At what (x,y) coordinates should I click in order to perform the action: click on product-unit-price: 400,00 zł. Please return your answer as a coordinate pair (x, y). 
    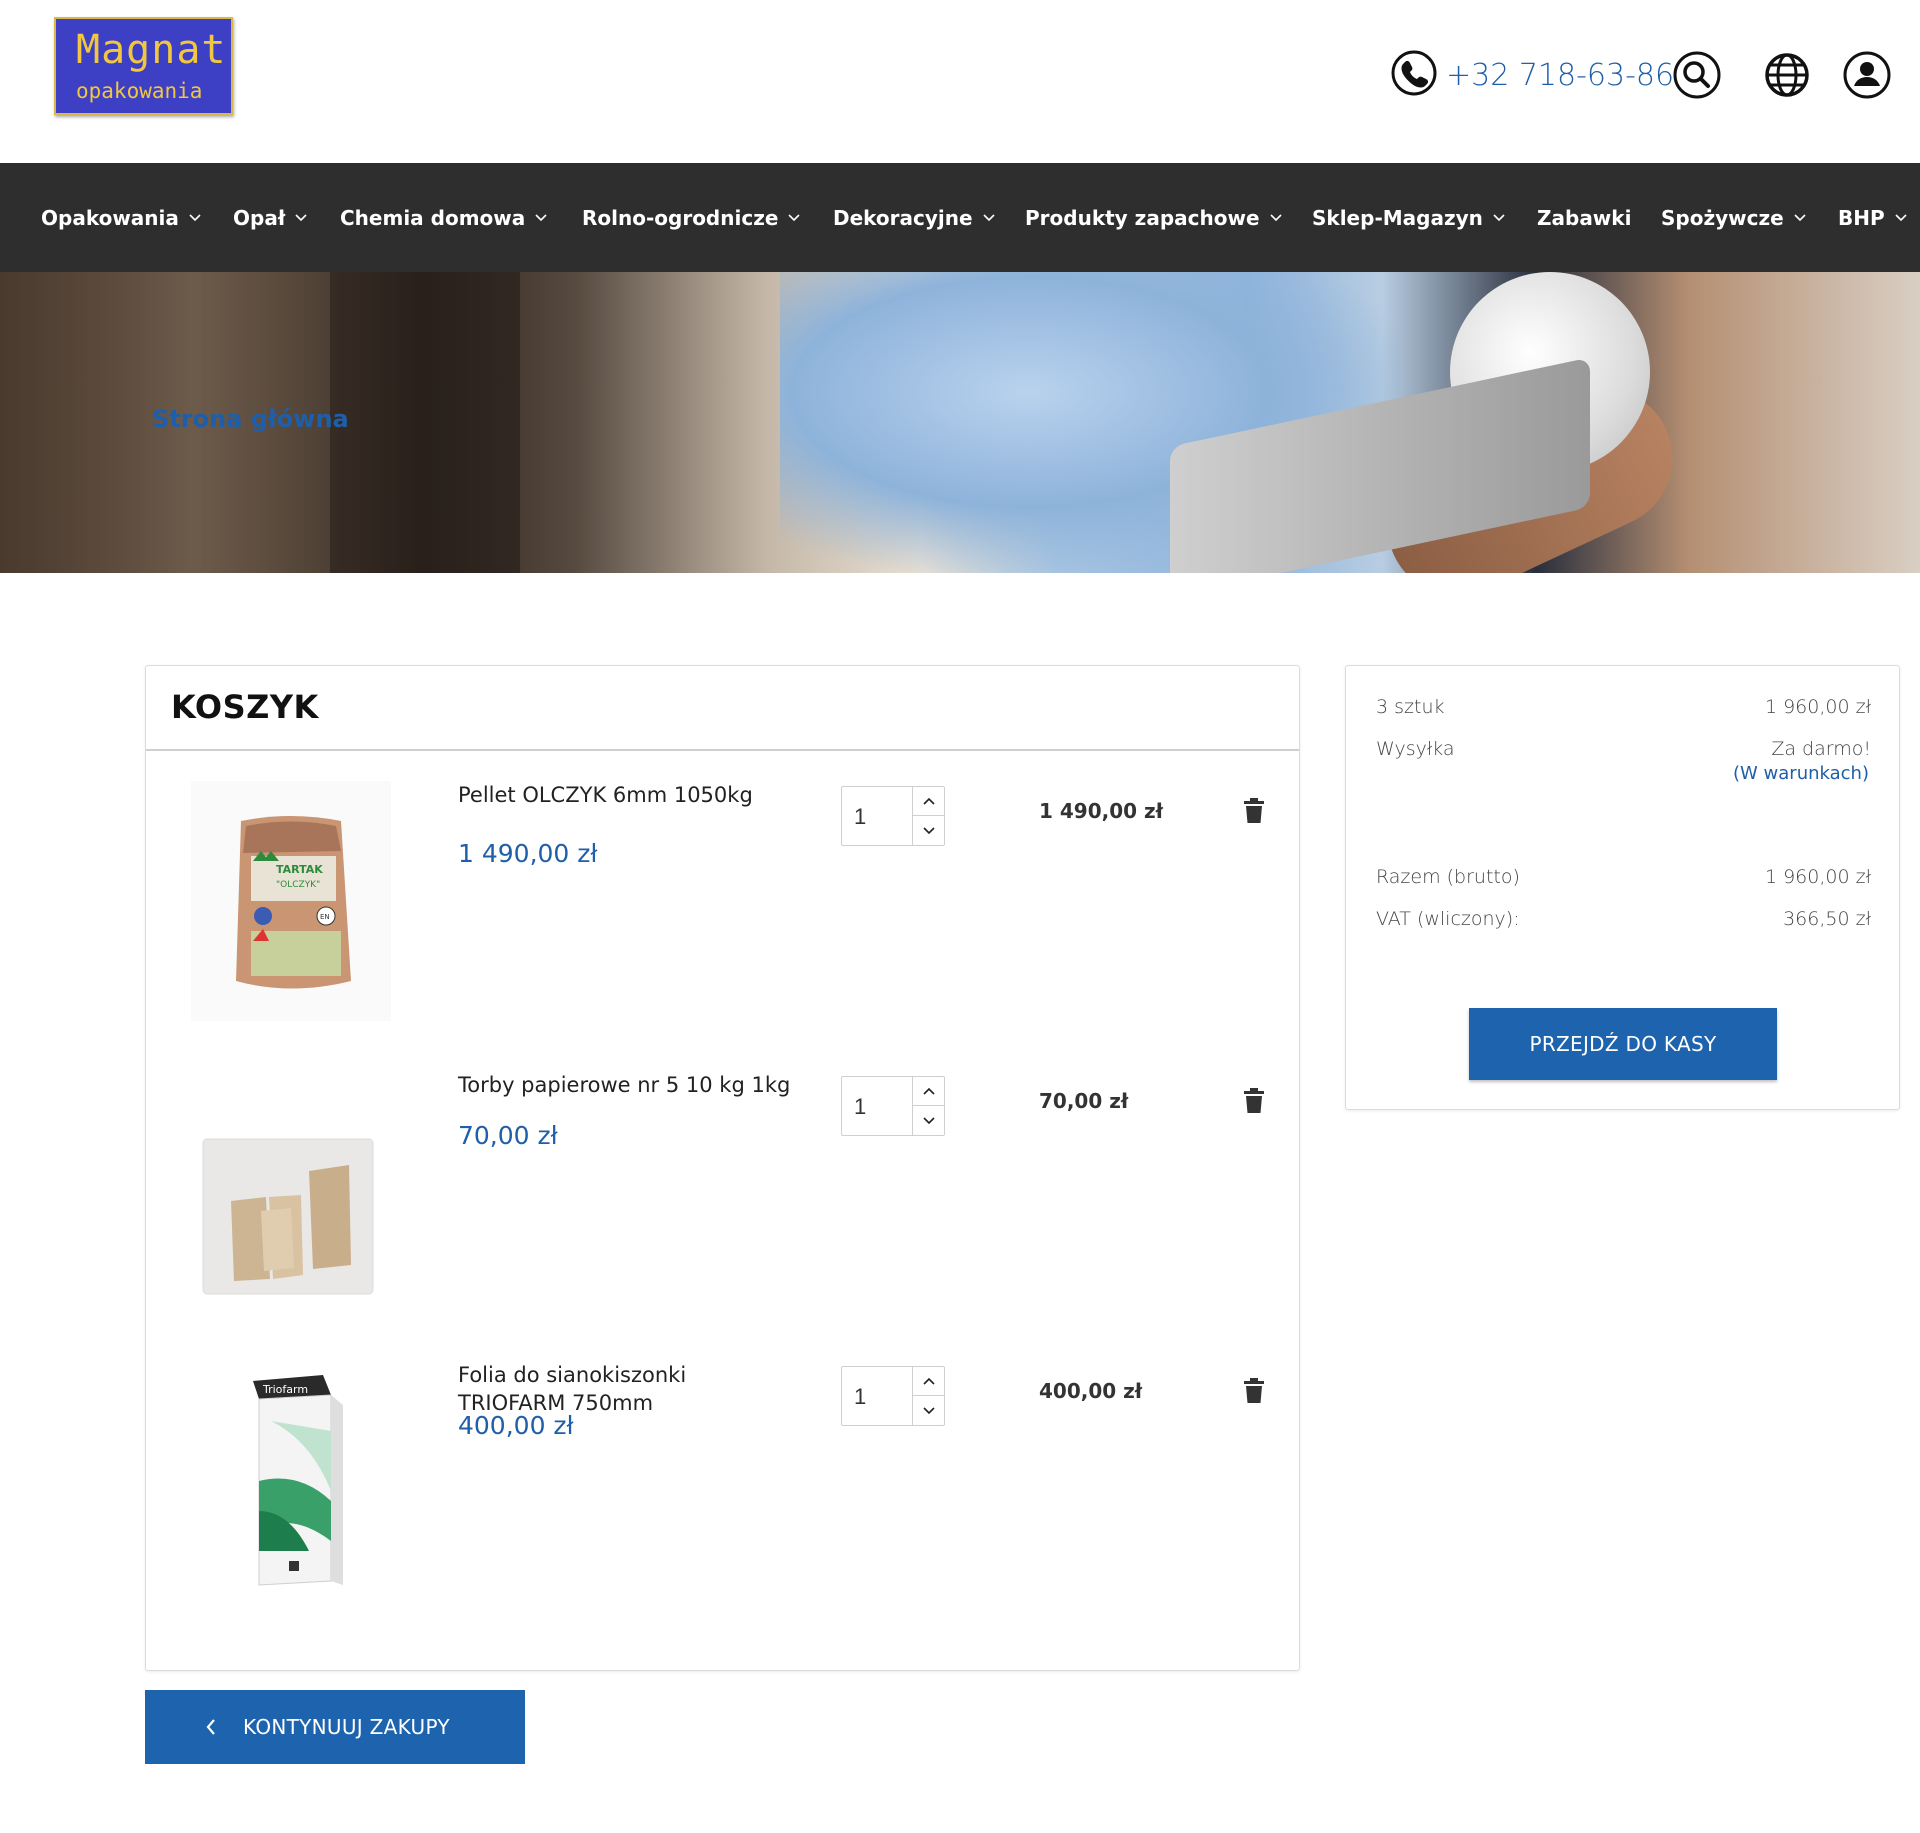
    Looking at the image, I should click on (516, 1425).